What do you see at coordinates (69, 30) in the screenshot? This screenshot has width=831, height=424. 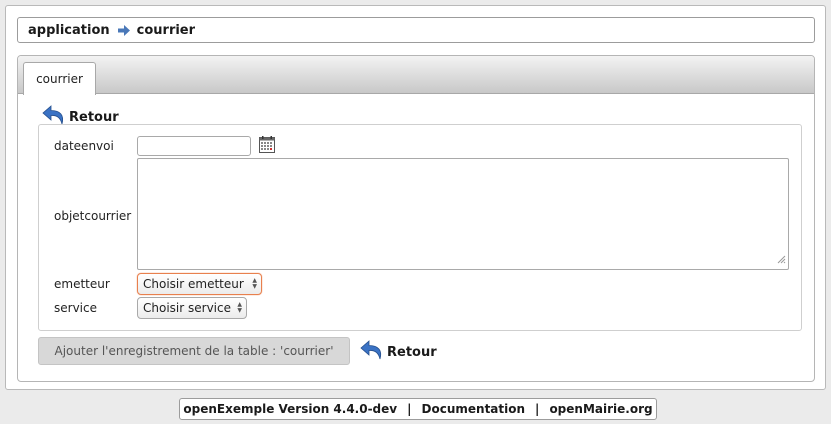 I see `breadcrumb-item-application: application` at bounding box center [69, 30].